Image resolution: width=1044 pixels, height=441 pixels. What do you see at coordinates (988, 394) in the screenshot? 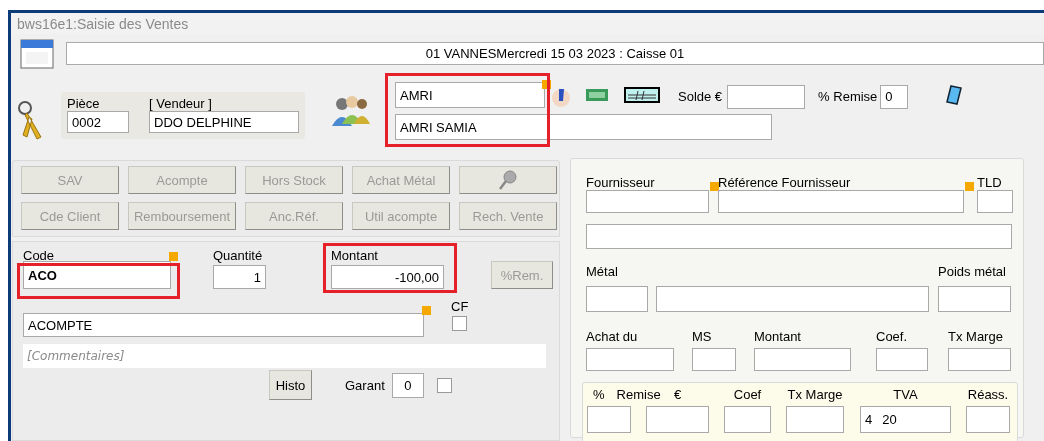
I see `field-label: Réass.` at bounding box center [988, 394].